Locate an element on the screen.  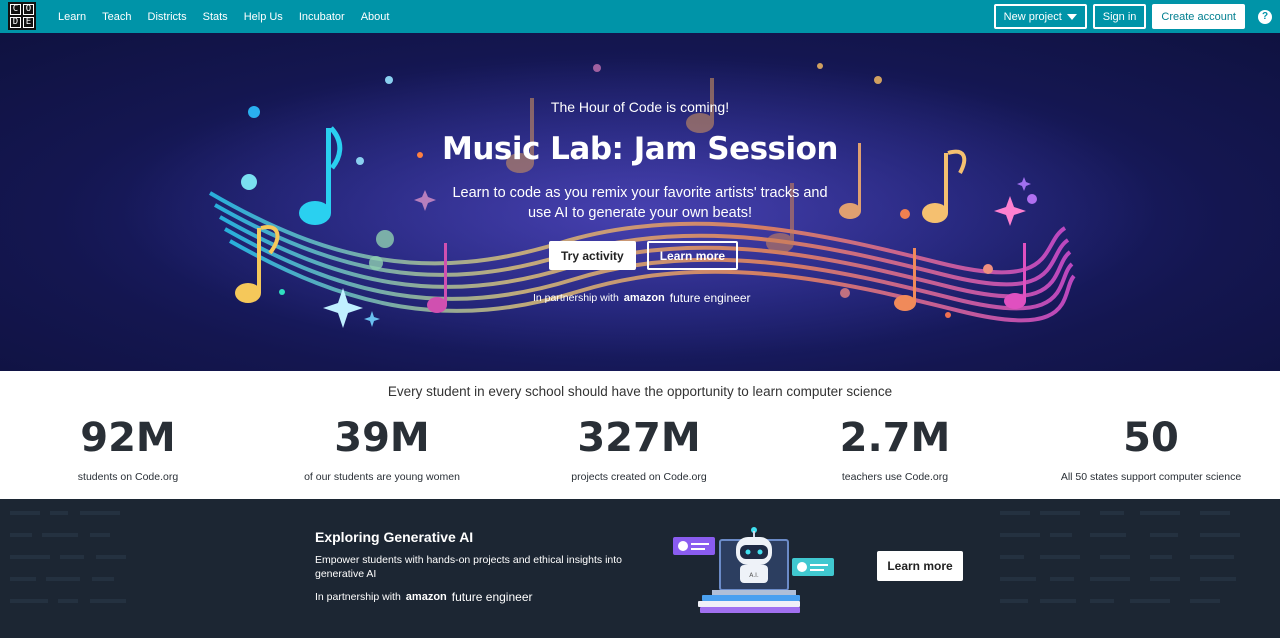
stat-young-women: 39M of our students are young women is located at coordinates (382, 449).